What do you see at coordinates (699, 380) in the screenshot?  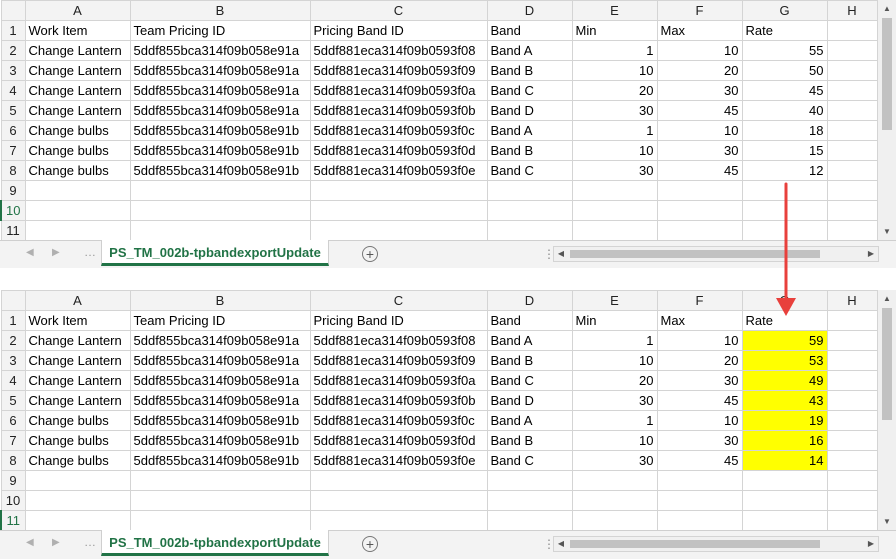 I see `cell-f4: 30` at bounding box center [699, 380].